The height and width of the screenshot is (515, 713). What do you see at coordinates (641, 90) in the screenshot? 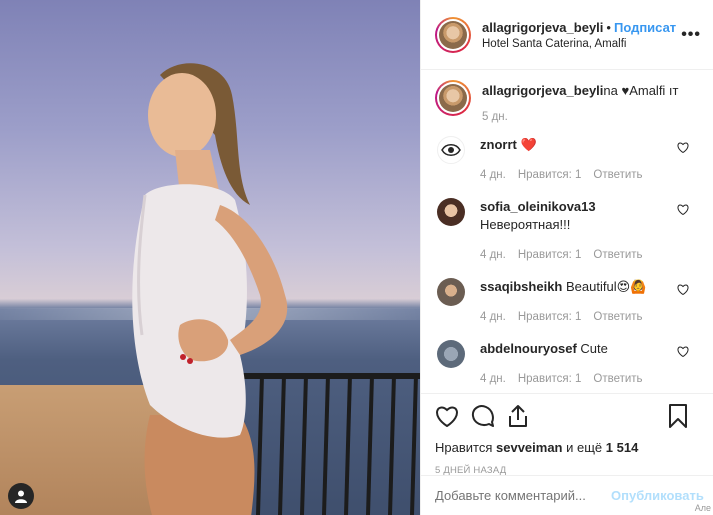
I see `caption-text: na ♥Amalfi ıт` at bounding box center [641, 90].